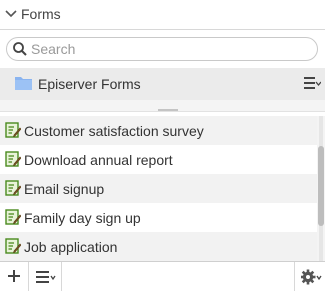 The image size is (325, 291). I want to click on settings-button, so click(309, 276).